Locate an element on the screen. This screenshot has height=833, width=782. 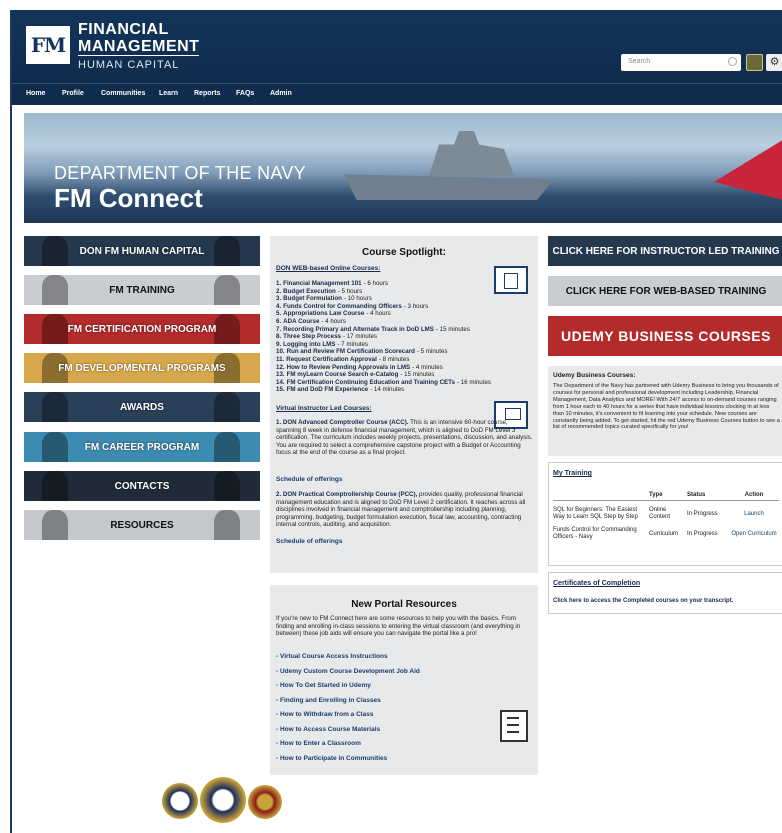
logo-mark-text: FM is located at coordinates (48, 45).